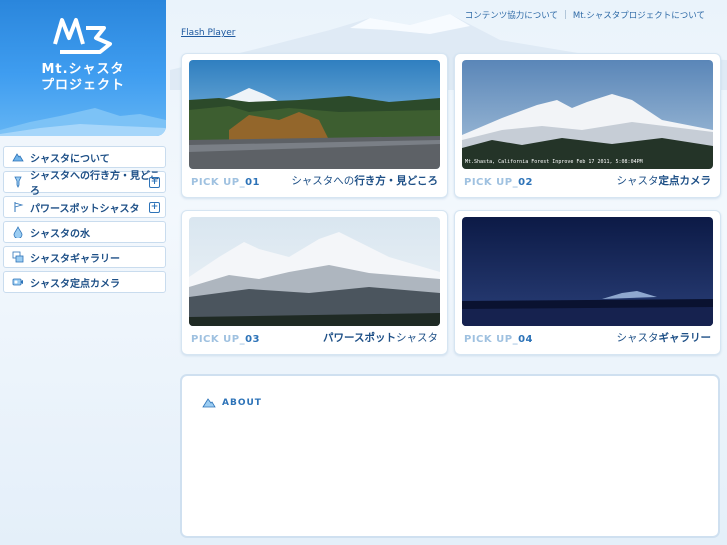 The image size is (727, 545). Describe the element at coordinates (83, 122) in the screenshot. I see `logo-mountain-ridge` at that location.